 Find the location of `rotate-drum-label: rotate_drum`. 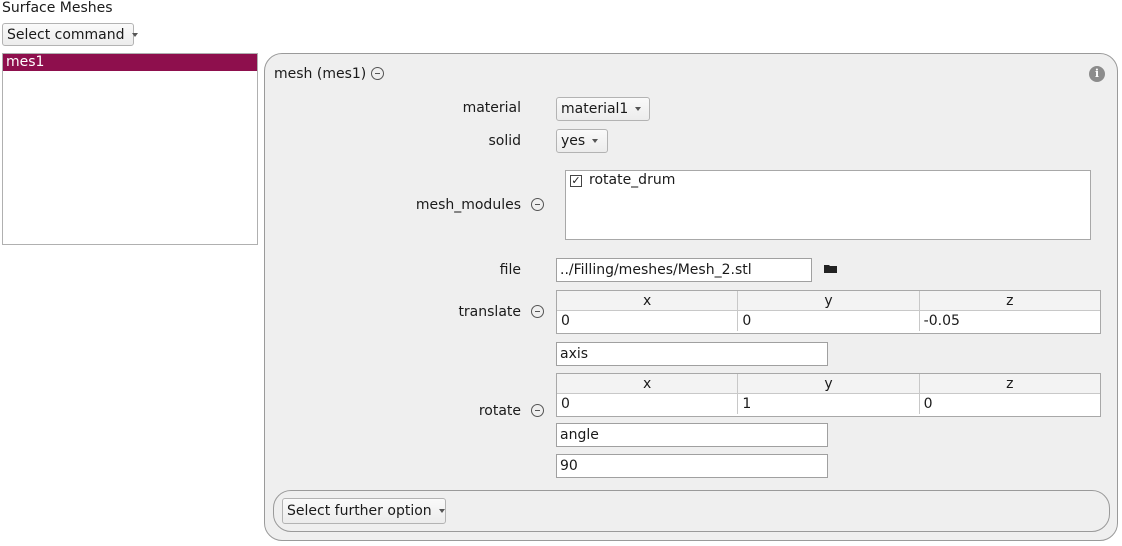

rotate-drum-label: rotate_drum is located at coordinates (632, 180).